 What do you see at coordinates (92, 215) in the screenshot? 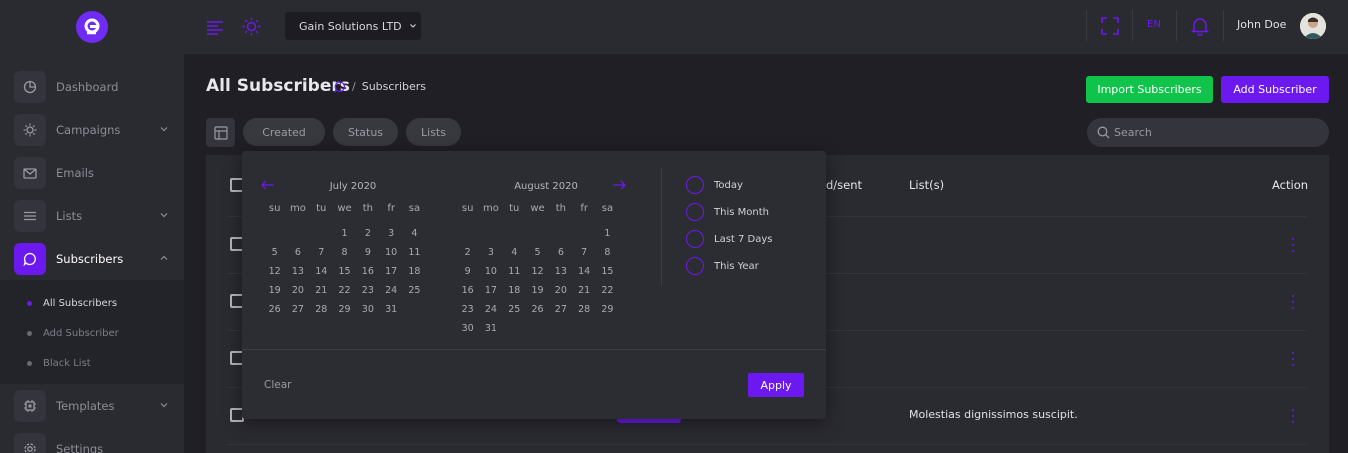
I see `sidebar-item-lists: Lists` at bounding box center [92, 215].